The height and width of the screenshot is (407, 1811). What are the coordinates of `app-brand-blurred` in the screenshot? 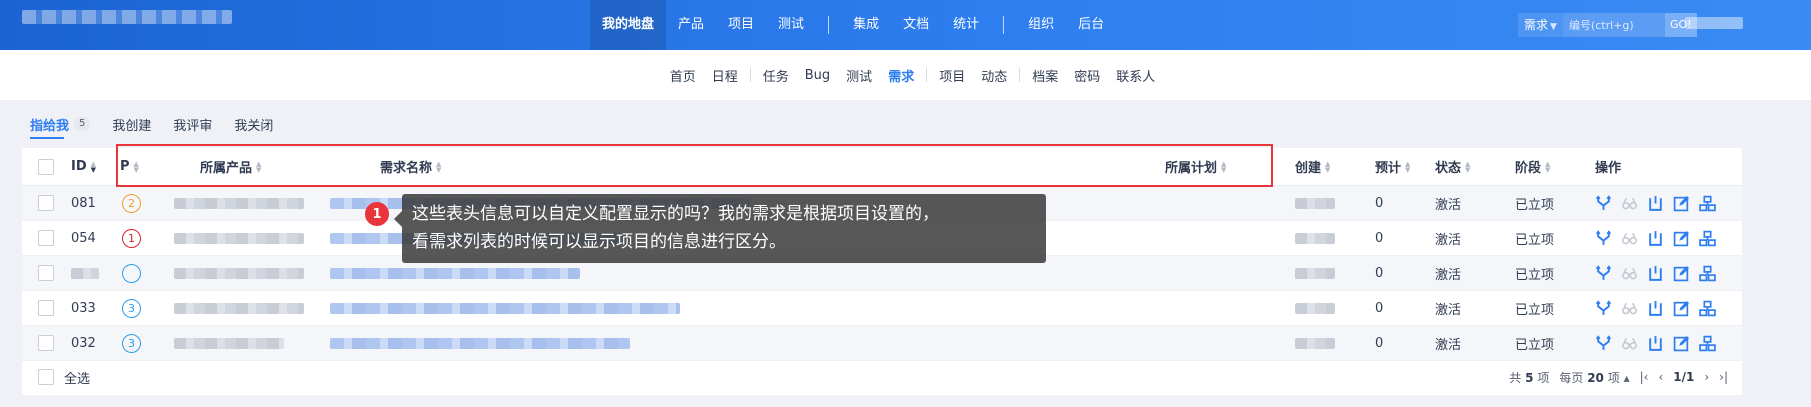 It's located at (127, 17).